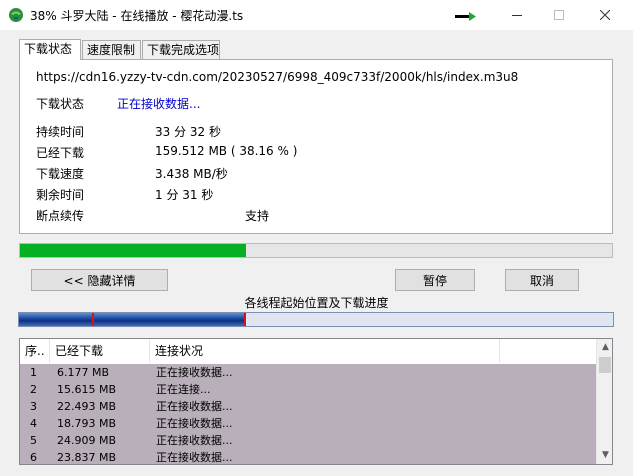 The image size is (633, 476). Describe the element at coordinates (60, 153) in the screenshot. I see `downloaded-label: 已经下载` at that location.